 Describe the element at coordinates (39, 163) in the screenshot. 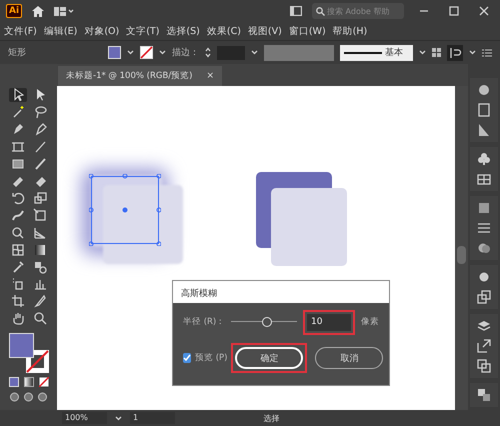

I see `paintbrush-icon` at that location.